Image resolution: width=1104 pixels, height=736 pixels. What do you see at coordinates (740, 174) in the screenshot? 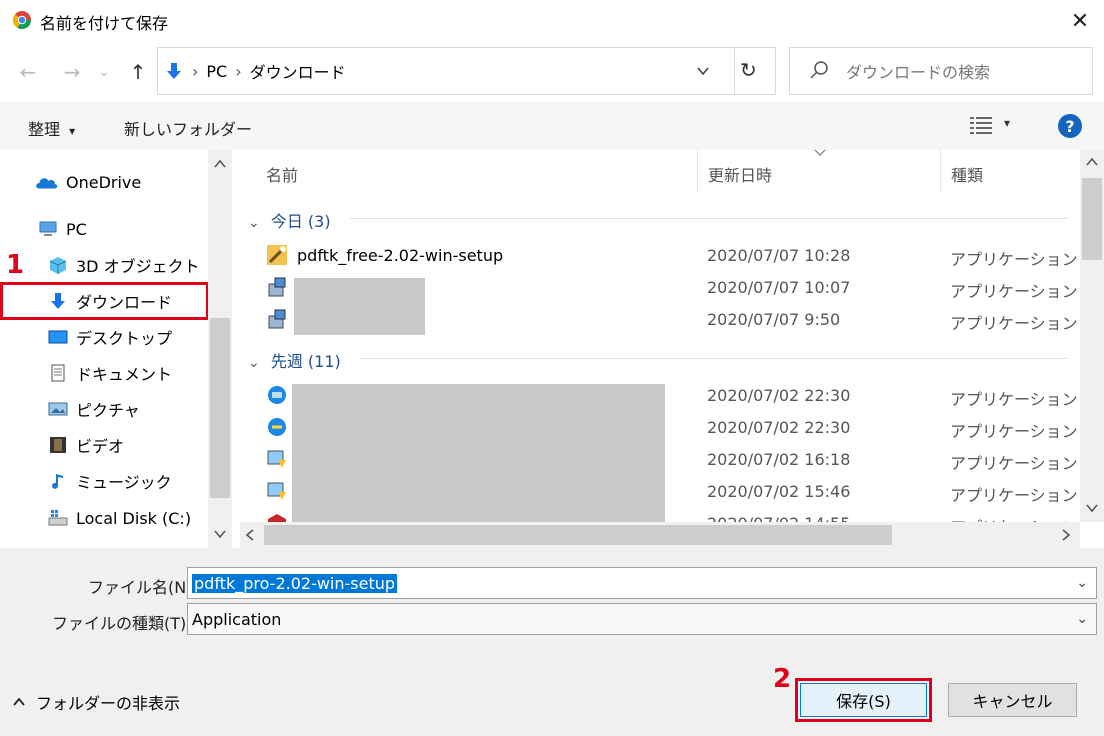
I see `column-header-date: 更新日時` at bounding box center [740, 174].